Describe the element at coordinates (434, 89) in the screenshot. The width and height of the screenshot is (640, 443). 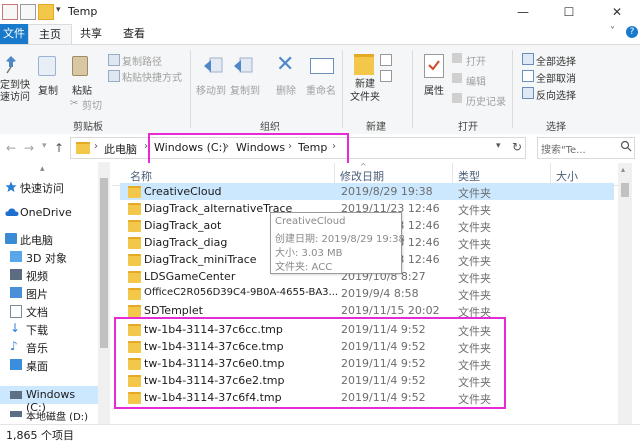
I see `properties-button: 属性` at that location.